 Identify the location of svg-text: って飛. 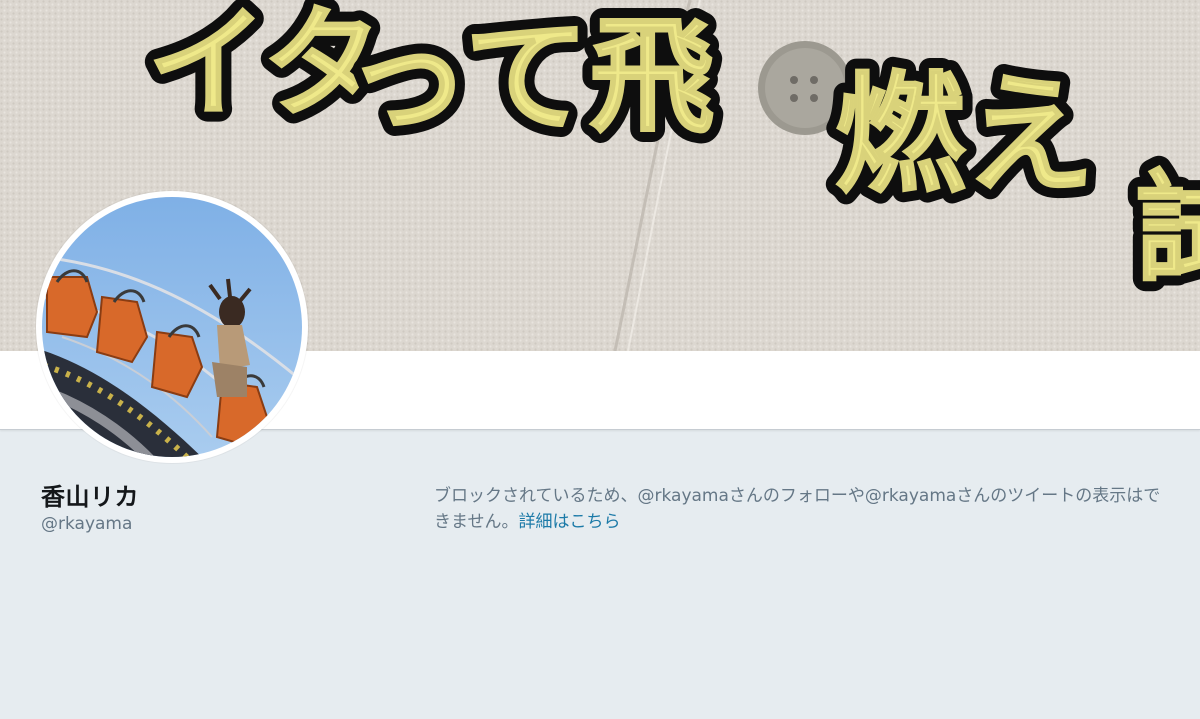
(530, 77).